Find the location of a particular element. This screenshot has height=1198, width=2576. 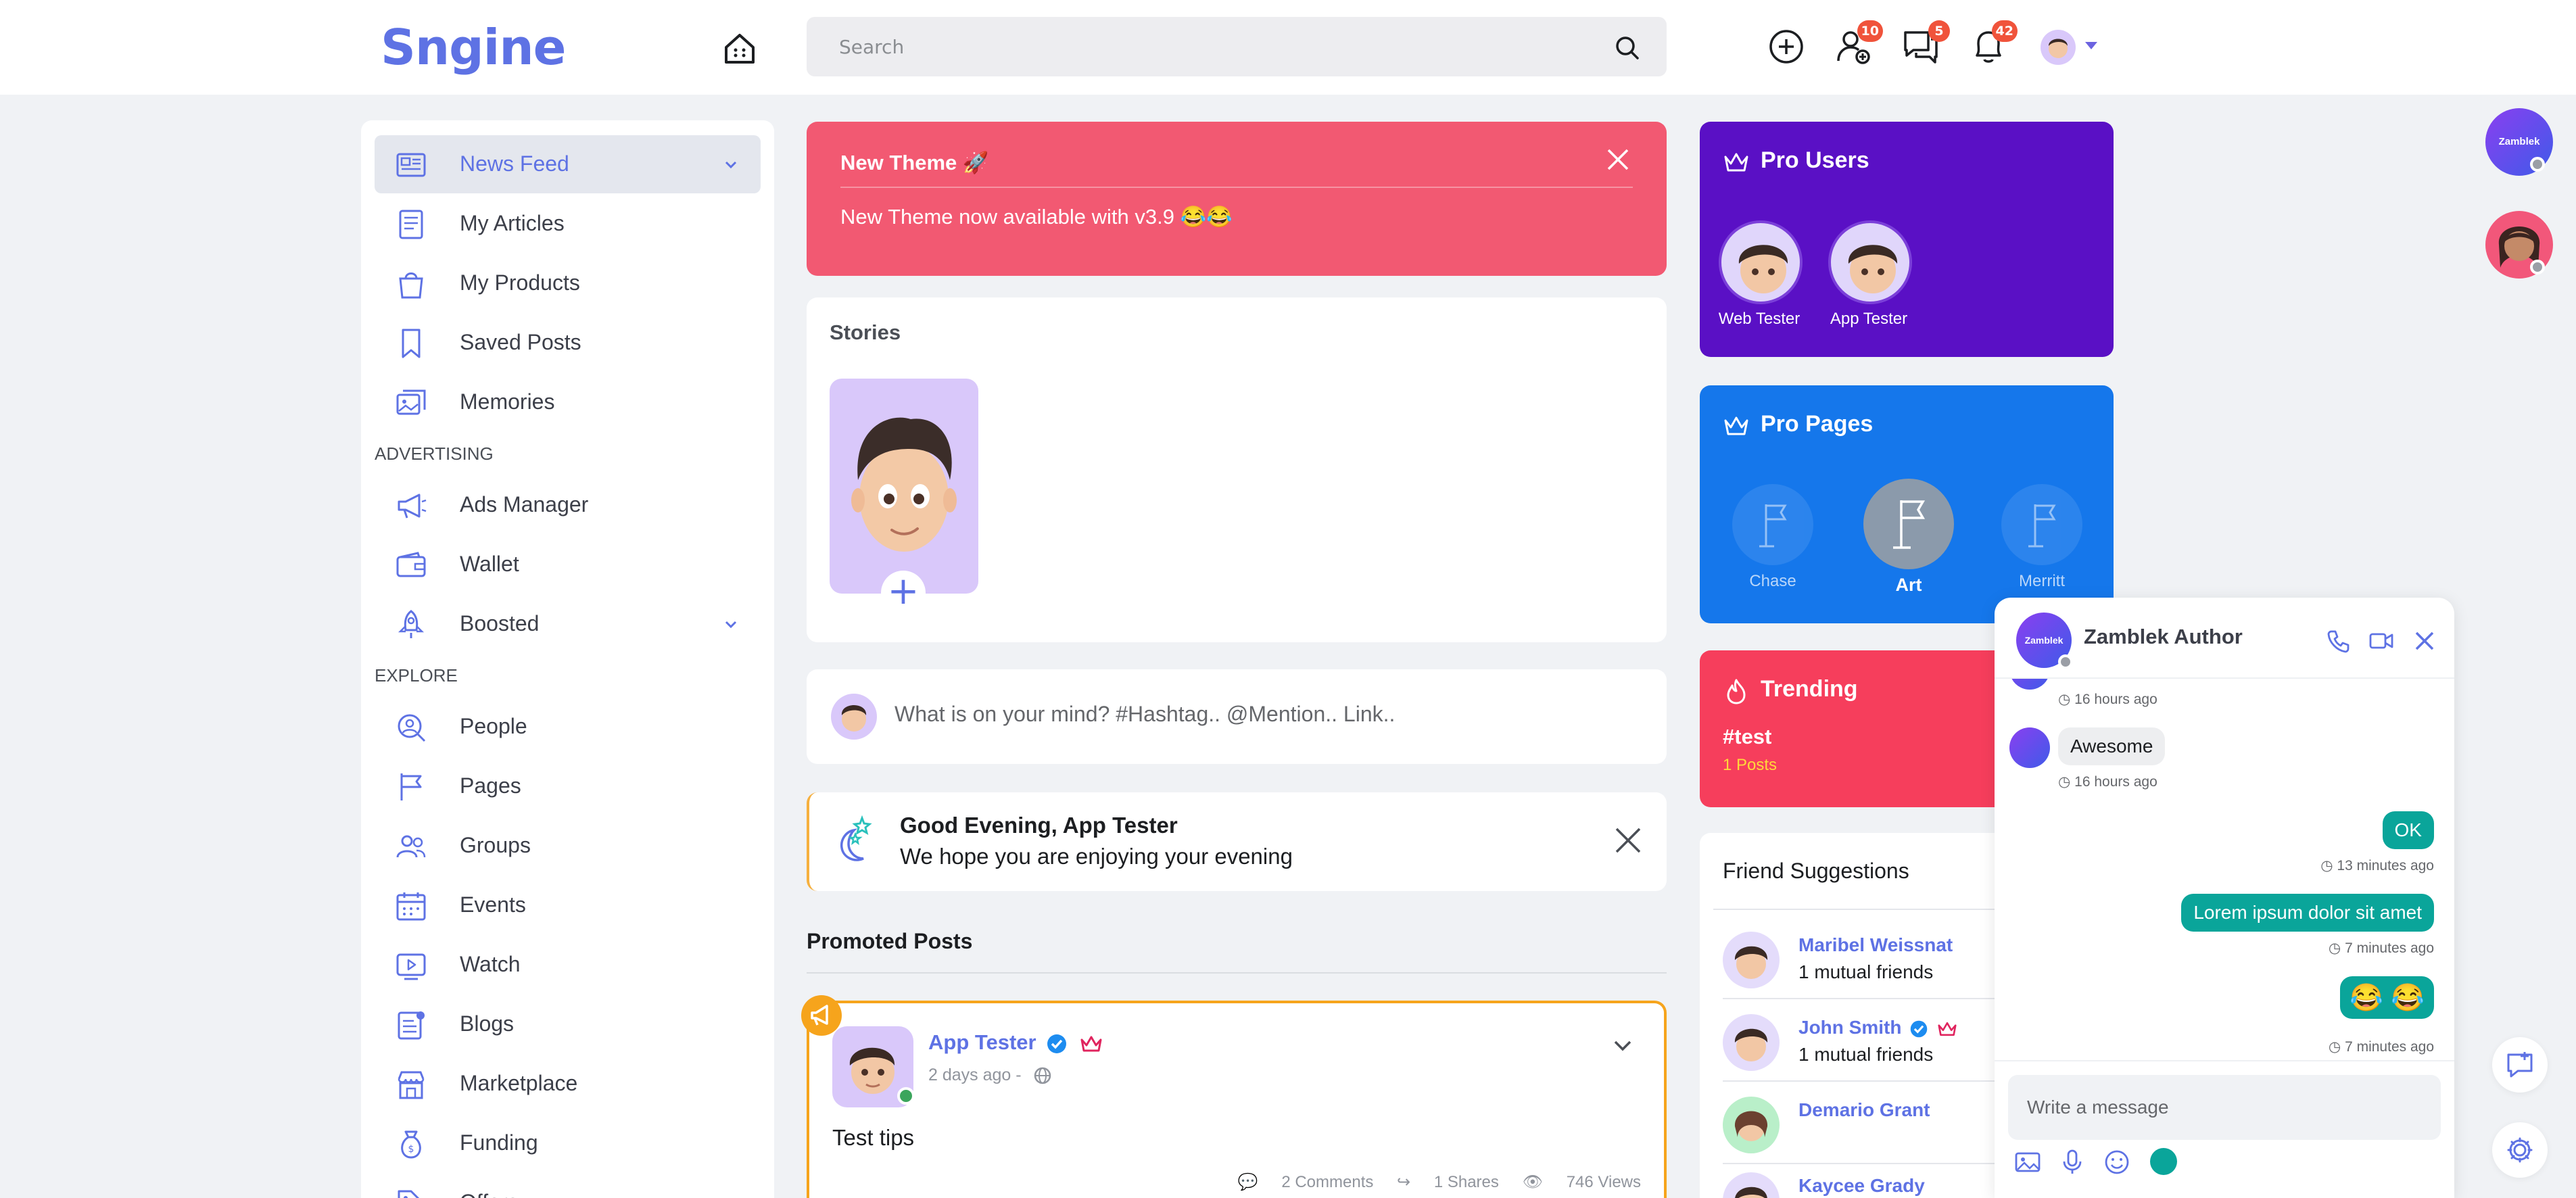

microphone-icon is located at coordinates (2072, 1162).